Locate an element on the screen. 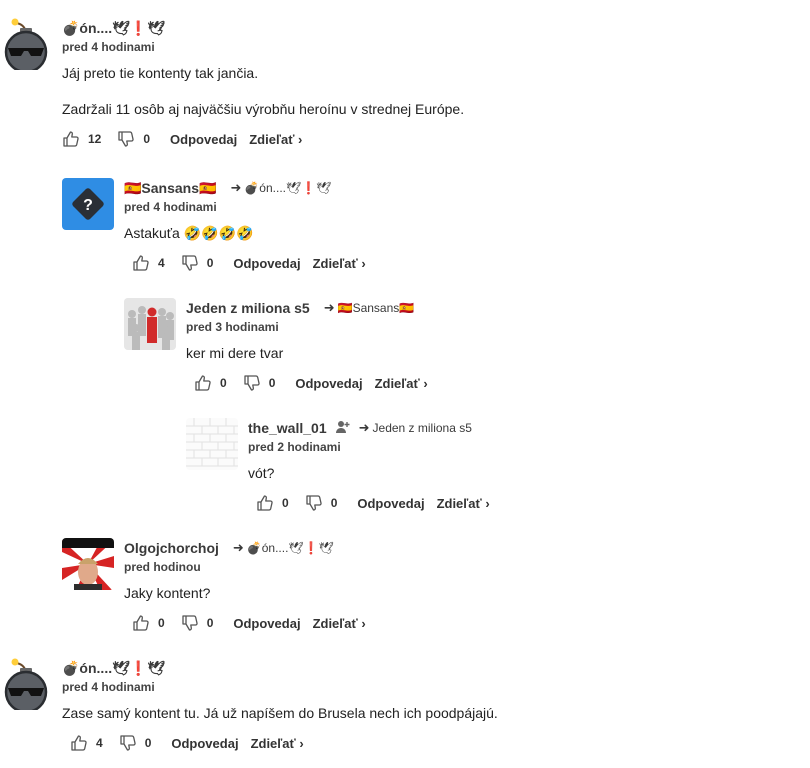  comment-text: vót? is located at coordinates (369, 473).